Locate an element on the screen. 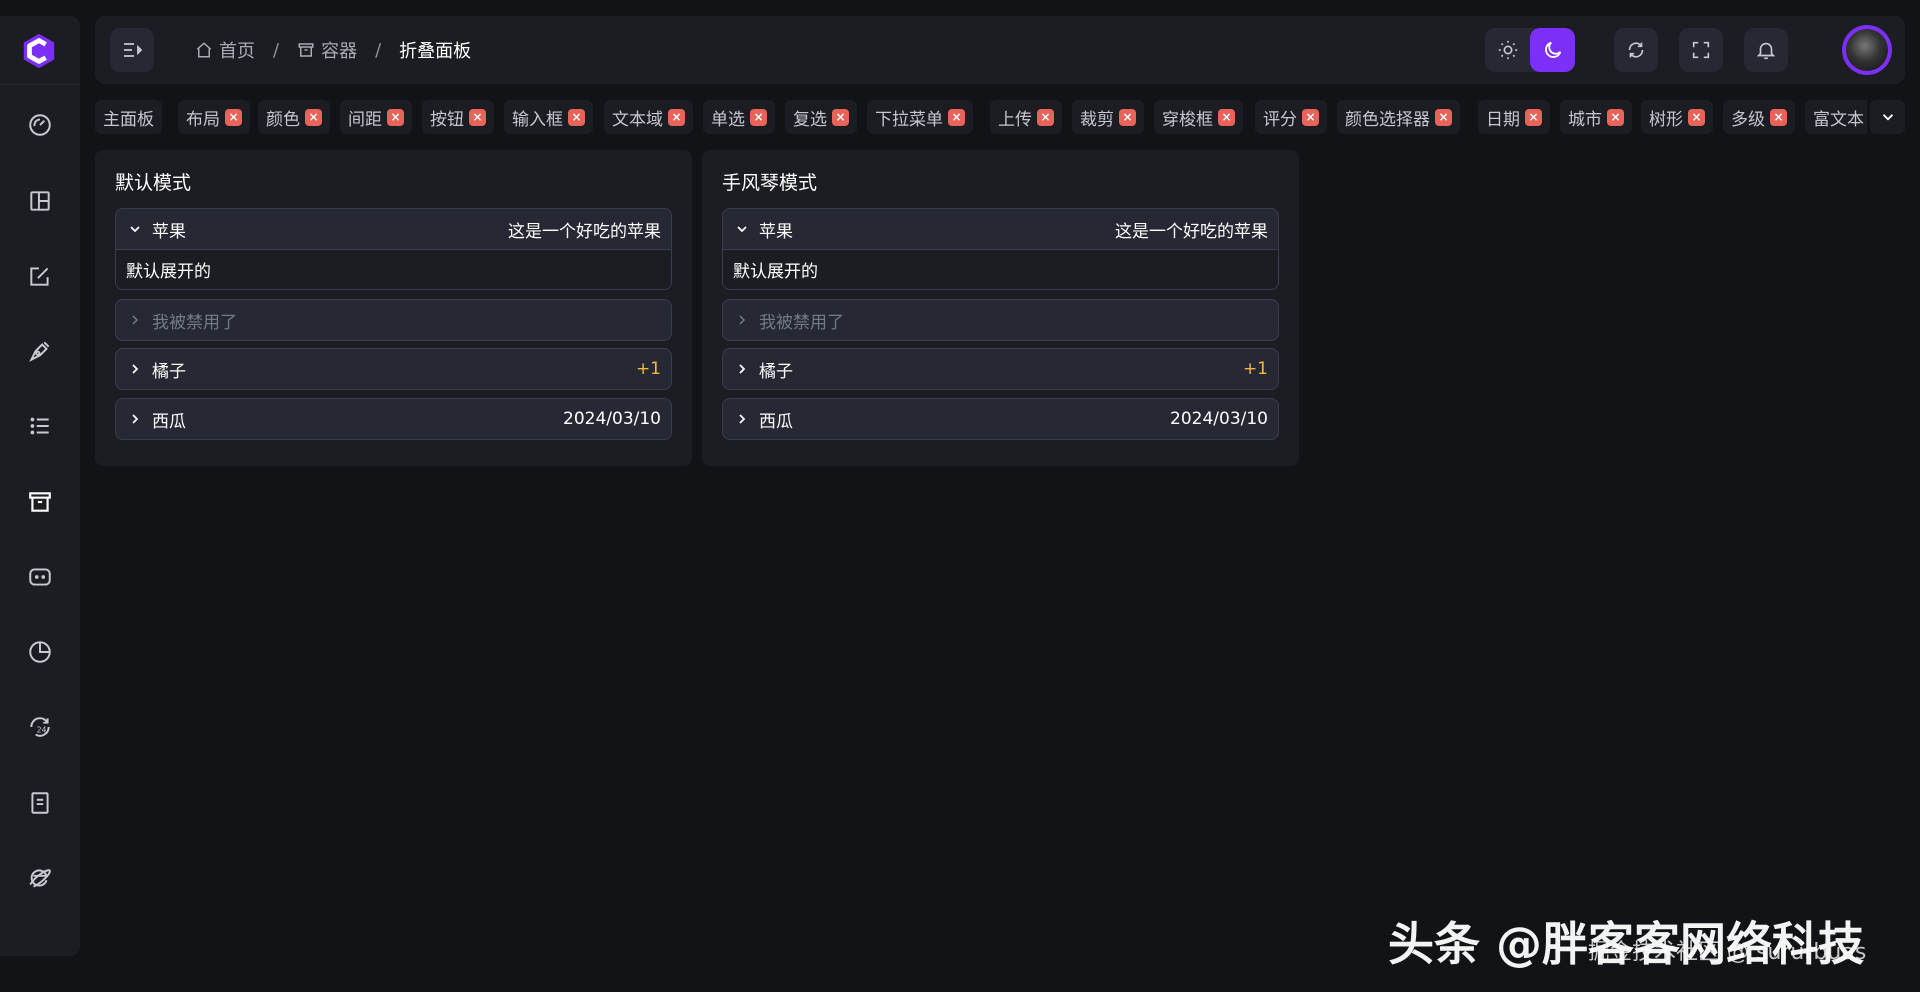  sidebar-item-edit is located at coordinates (40, 276).